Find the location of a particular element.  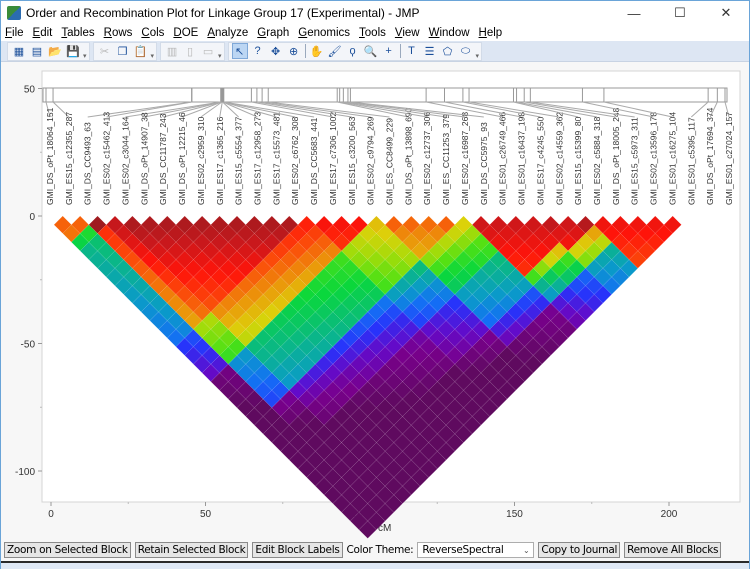

color-theme-select: ReverseSpectral ⌄ is located at coordinates (476, 550).